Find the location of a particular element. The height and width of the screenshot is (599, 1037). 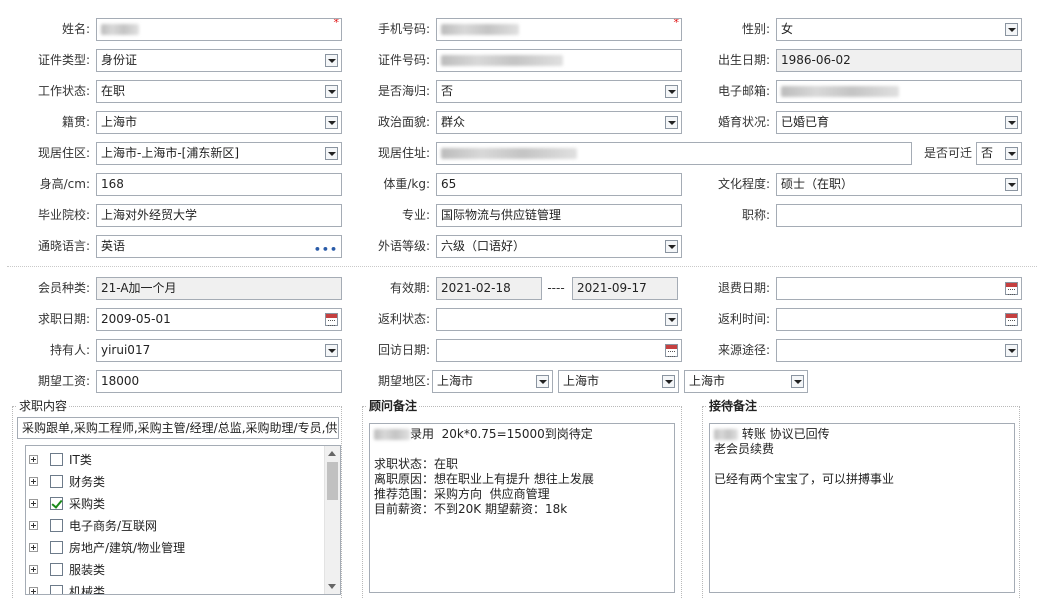

overseas-label: 是否海归: is located at coordinates (403, 91).